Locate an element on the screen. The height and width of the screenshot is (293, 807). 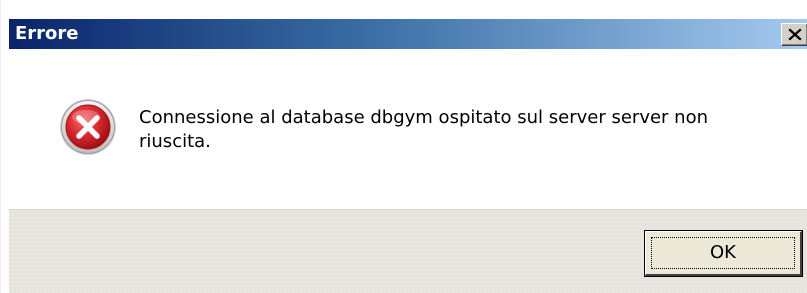
error-icon is located at coordinates (88, 127).